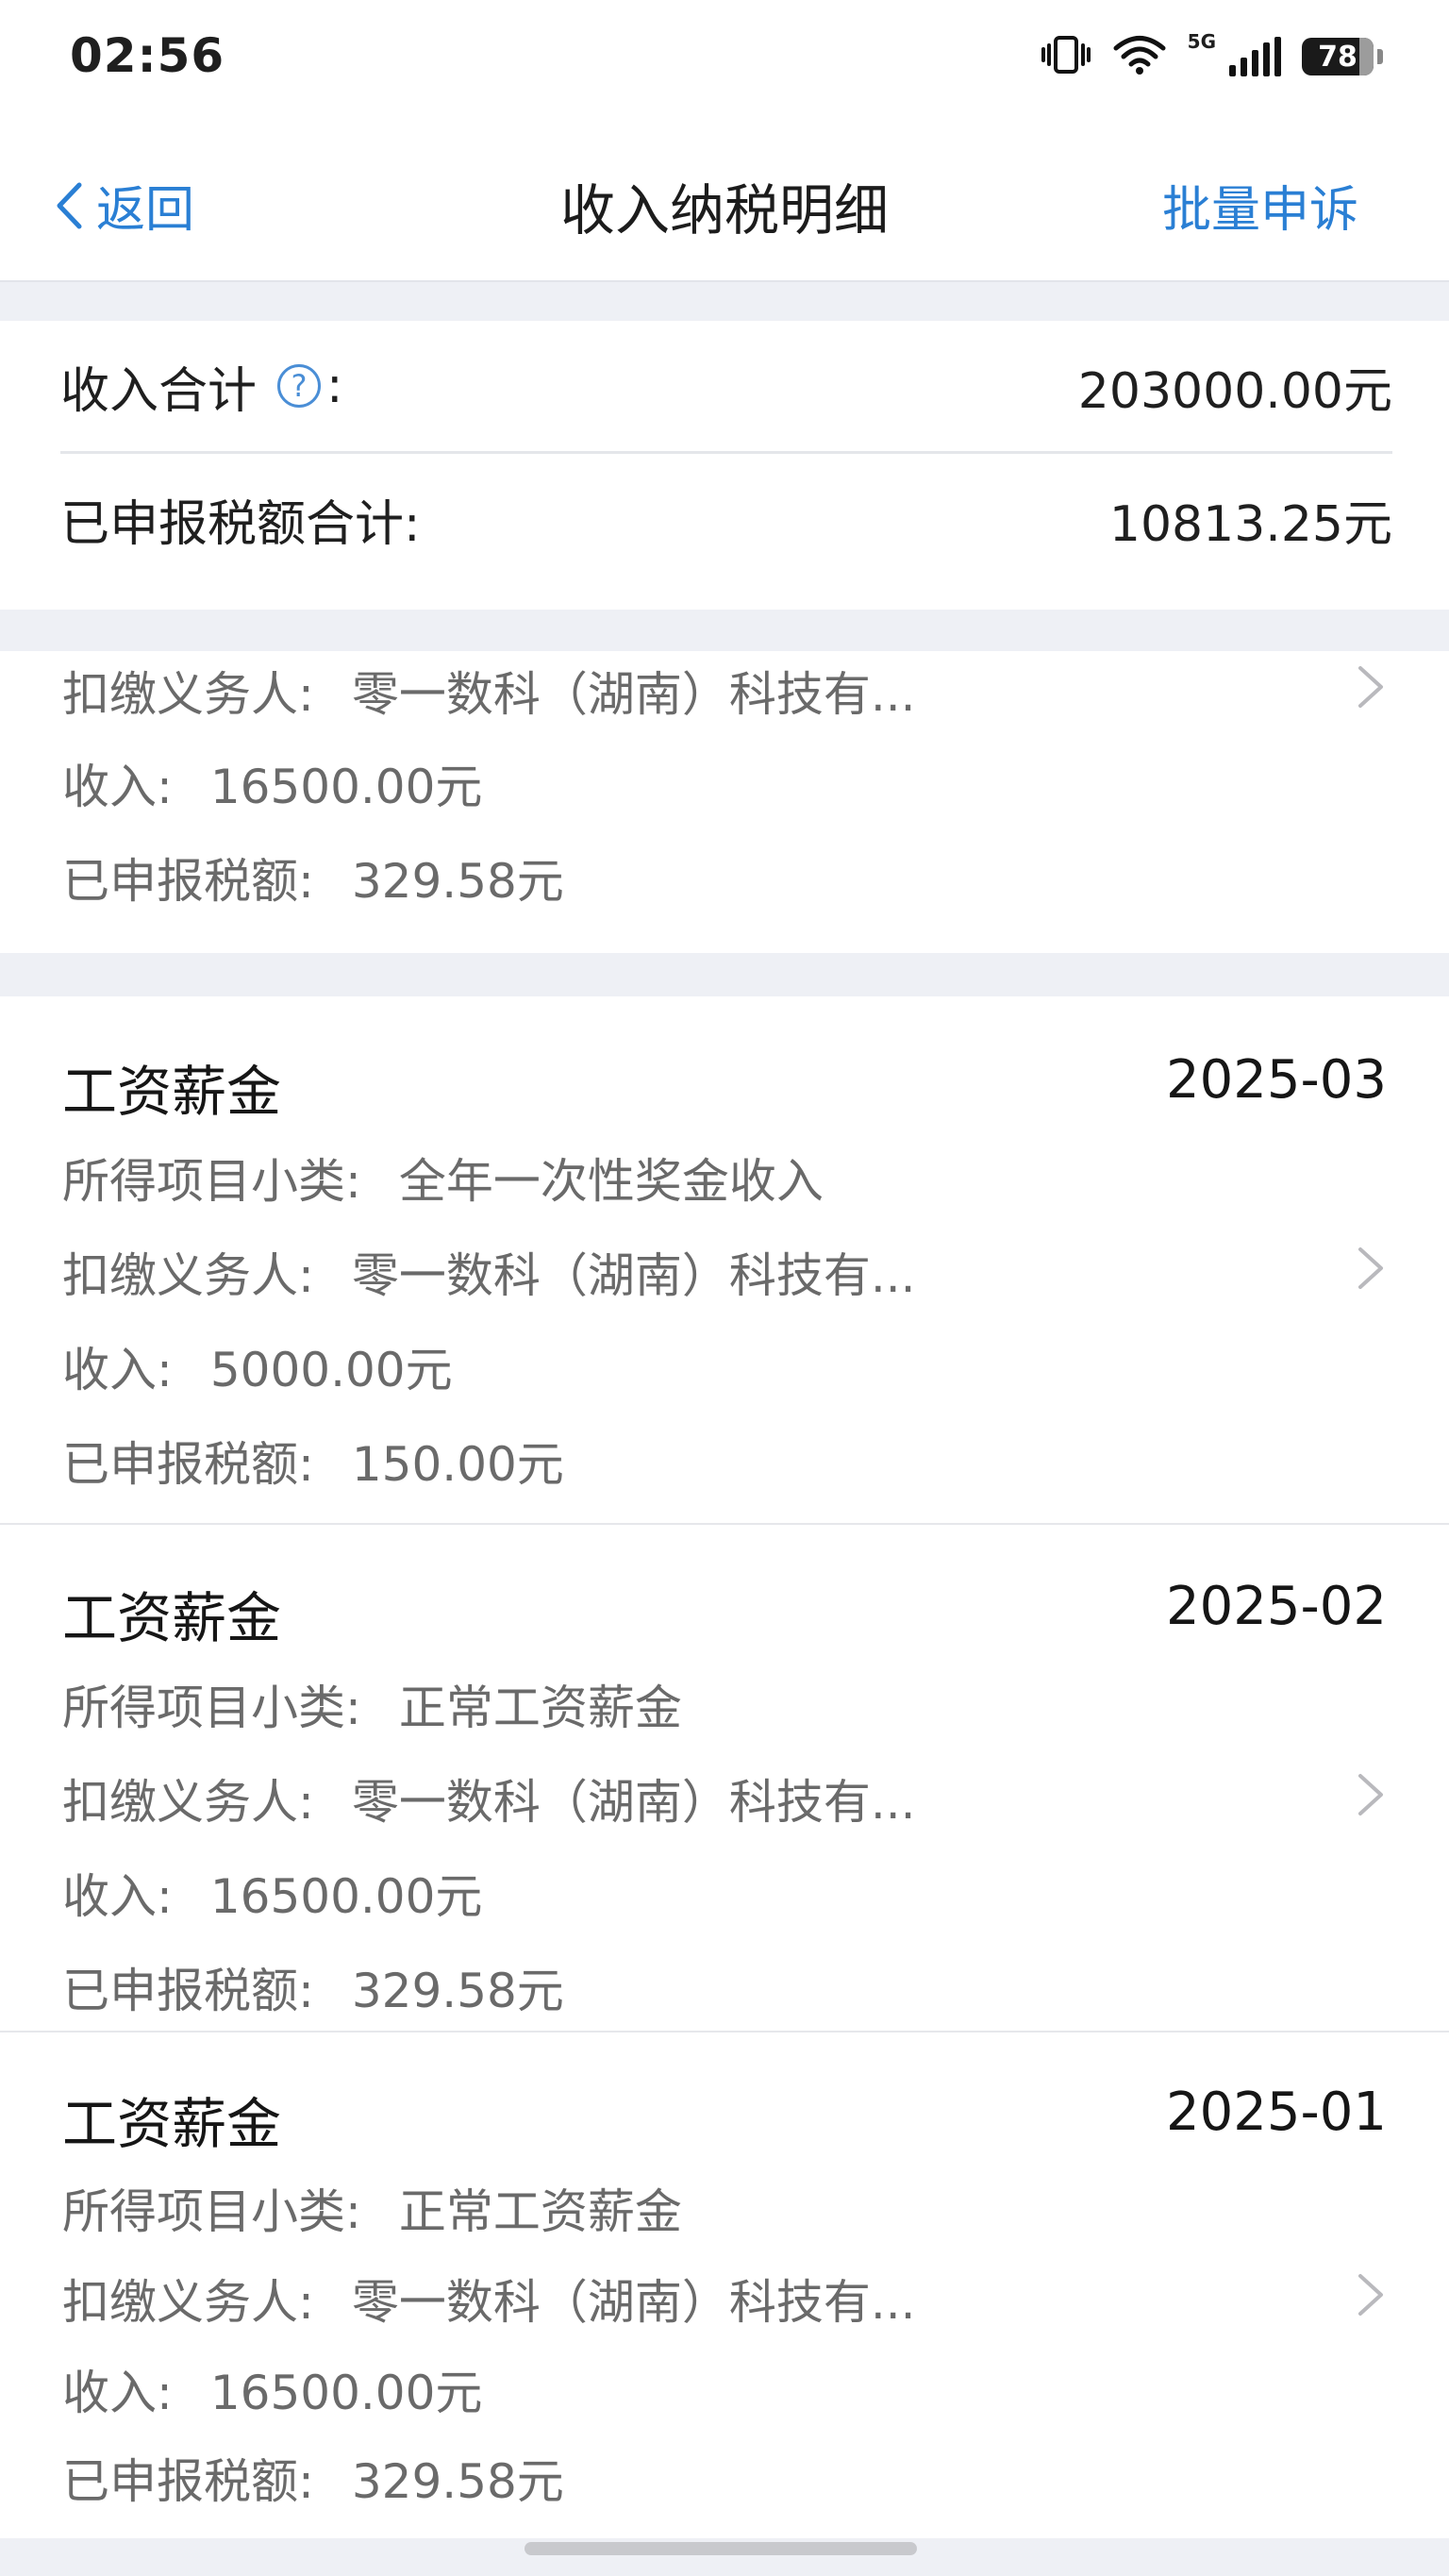  I want to click on signal-icon, so click(1255, 56).